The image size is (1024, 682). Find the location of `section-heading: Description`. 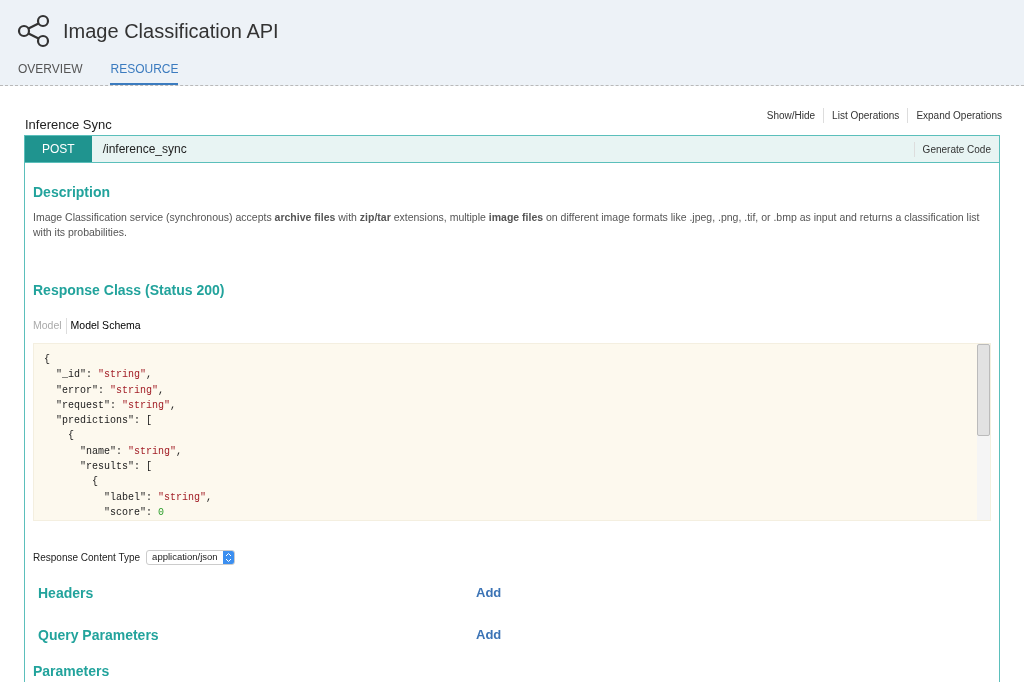

section-heading: Description is located at coordinates (72, 193).